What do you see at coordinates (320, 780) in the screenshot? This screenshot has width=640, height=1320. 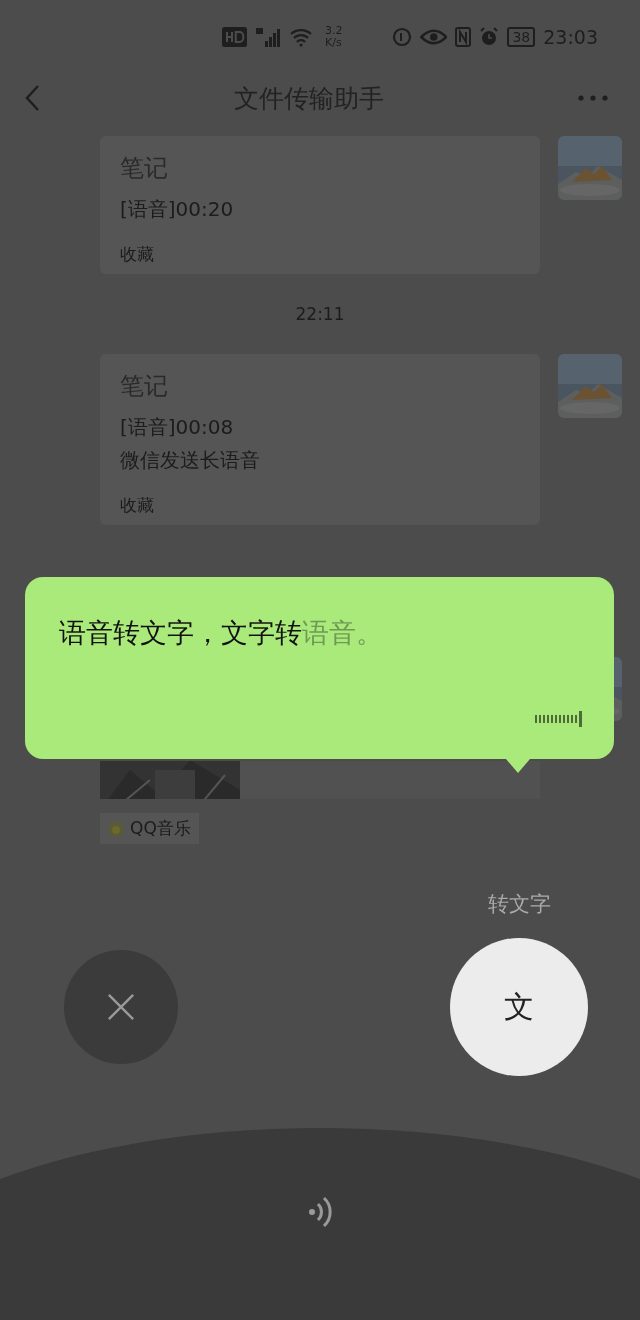 I see `music-card` at bounding box center [320, 780].